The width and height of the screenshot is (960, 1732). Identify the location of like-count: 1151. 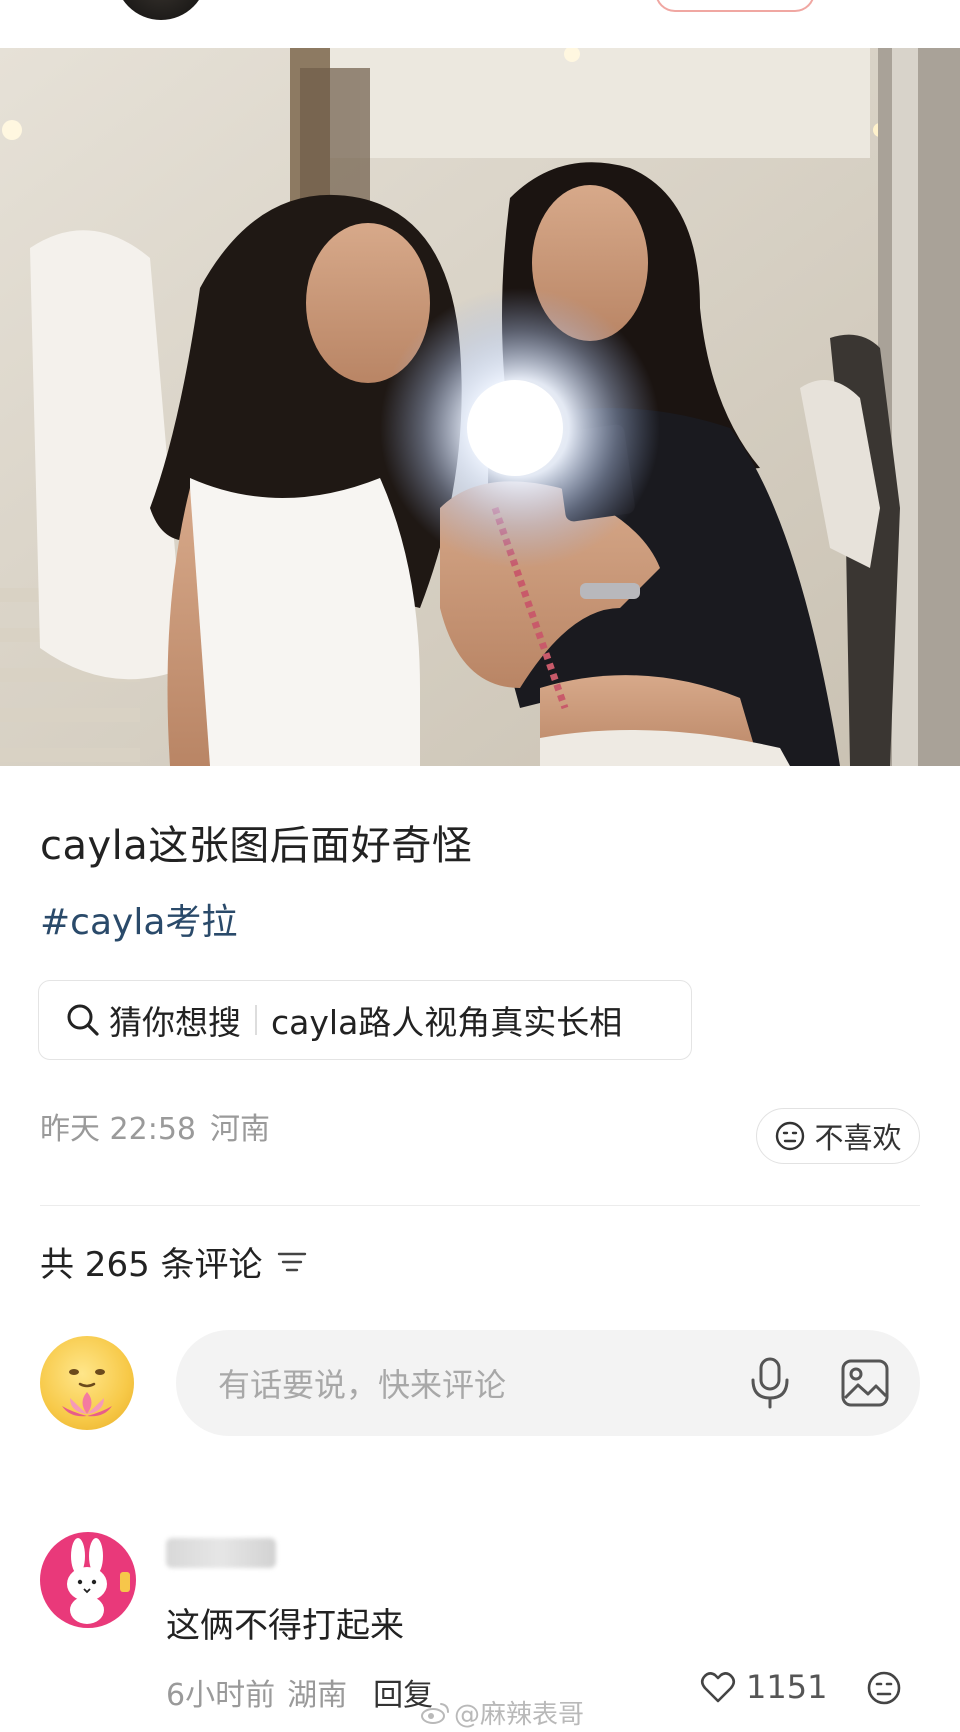
(787, 1687).